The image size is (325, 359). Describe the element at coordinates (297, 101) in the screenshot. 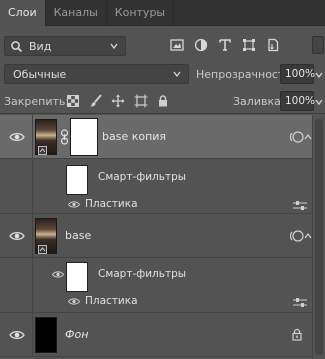

I see `fill-input: 100%` at that location.